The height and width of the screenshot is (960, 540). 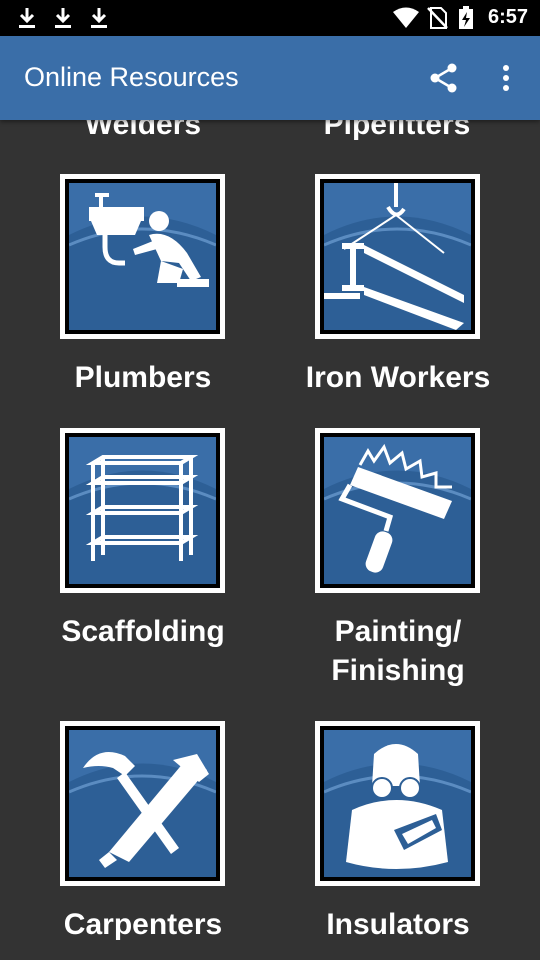 What do you see at coordinates (270, 78) in the screenshot?
I see `app-bar: Online Resources` at bounding box center [270, 78].